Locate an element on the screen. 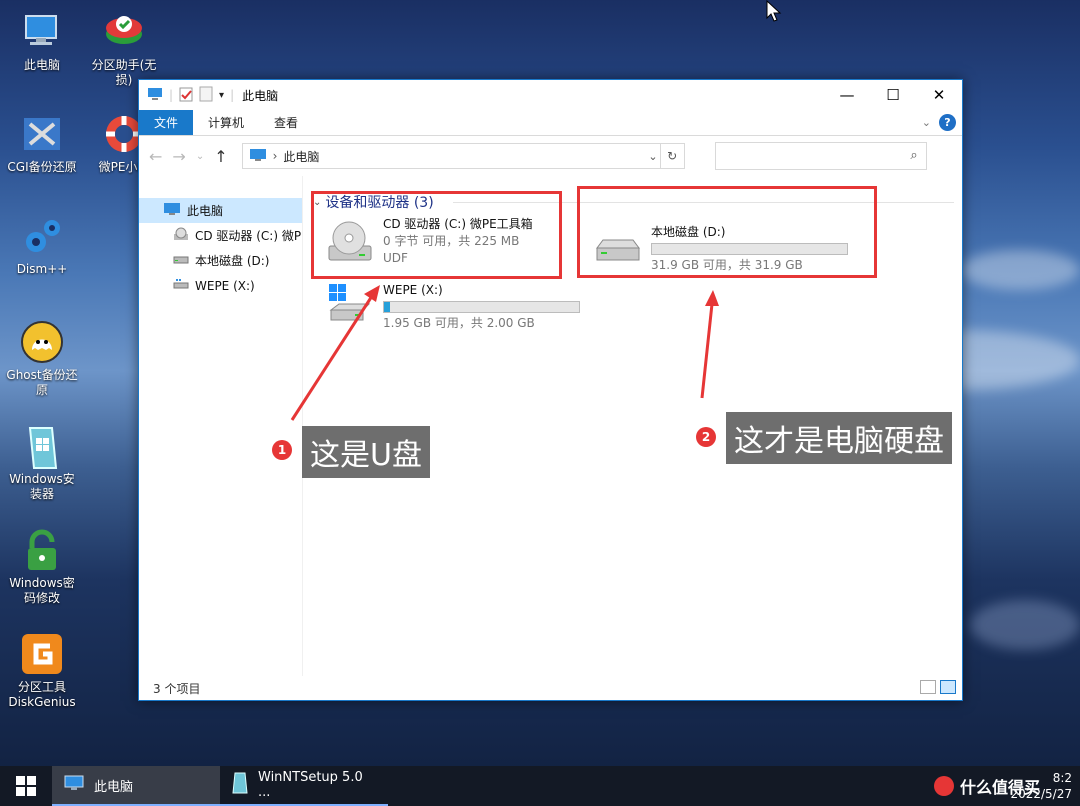 This screenshot has height=806, width=1080. annotation-arrows is located at coordinates (504, 353).